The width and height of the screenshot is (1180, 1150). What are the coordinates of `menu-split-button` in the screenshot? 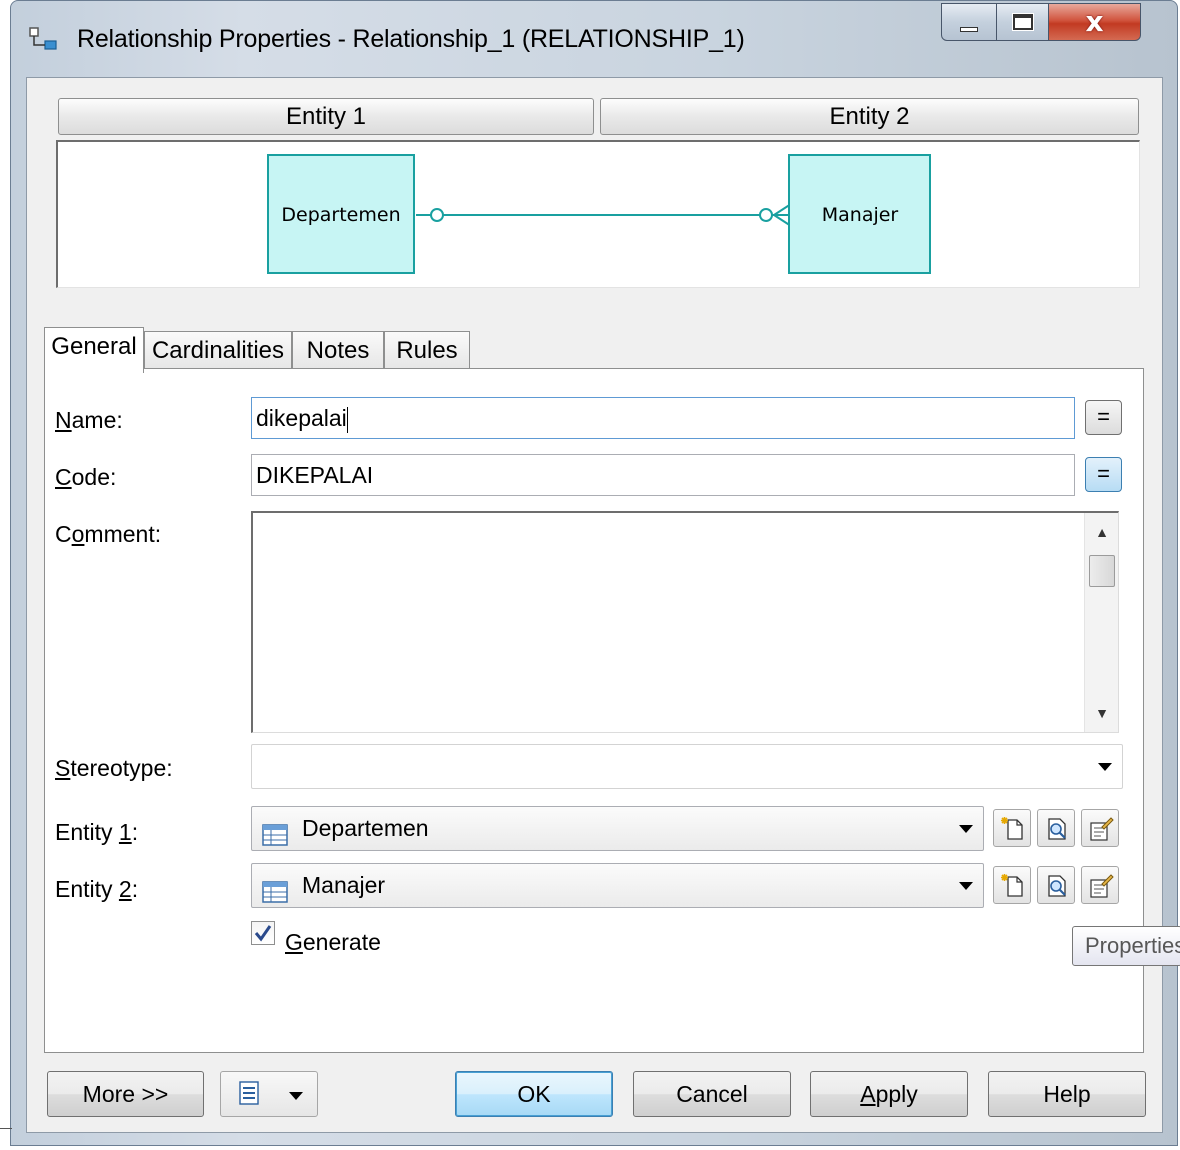 It's located at (269, 1094).